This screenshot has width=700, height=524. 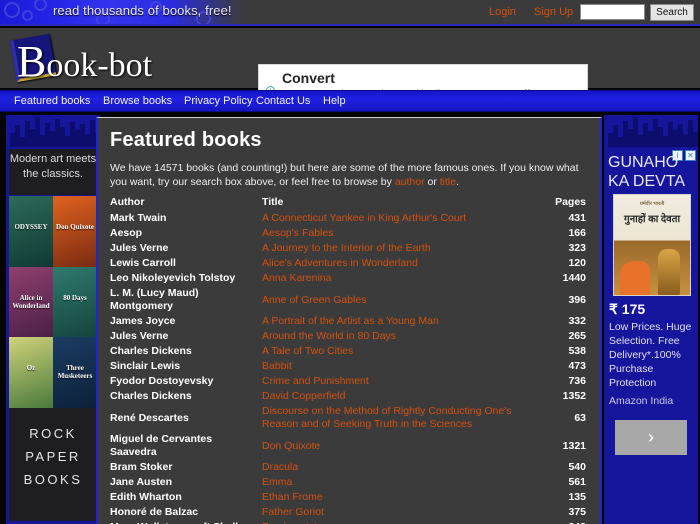 I want to click on cell-author: René Descartes, so click(x=149, y=417).